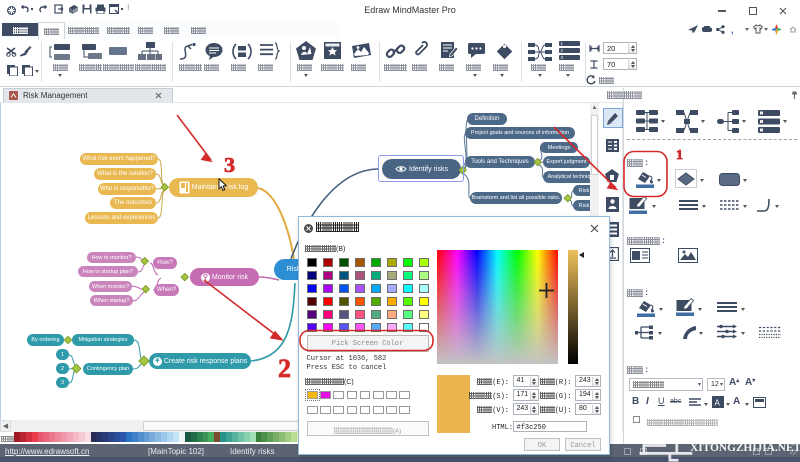 This screenshot has height=462, width=800. I want to click on svg-text: 2, so click(284, 368).